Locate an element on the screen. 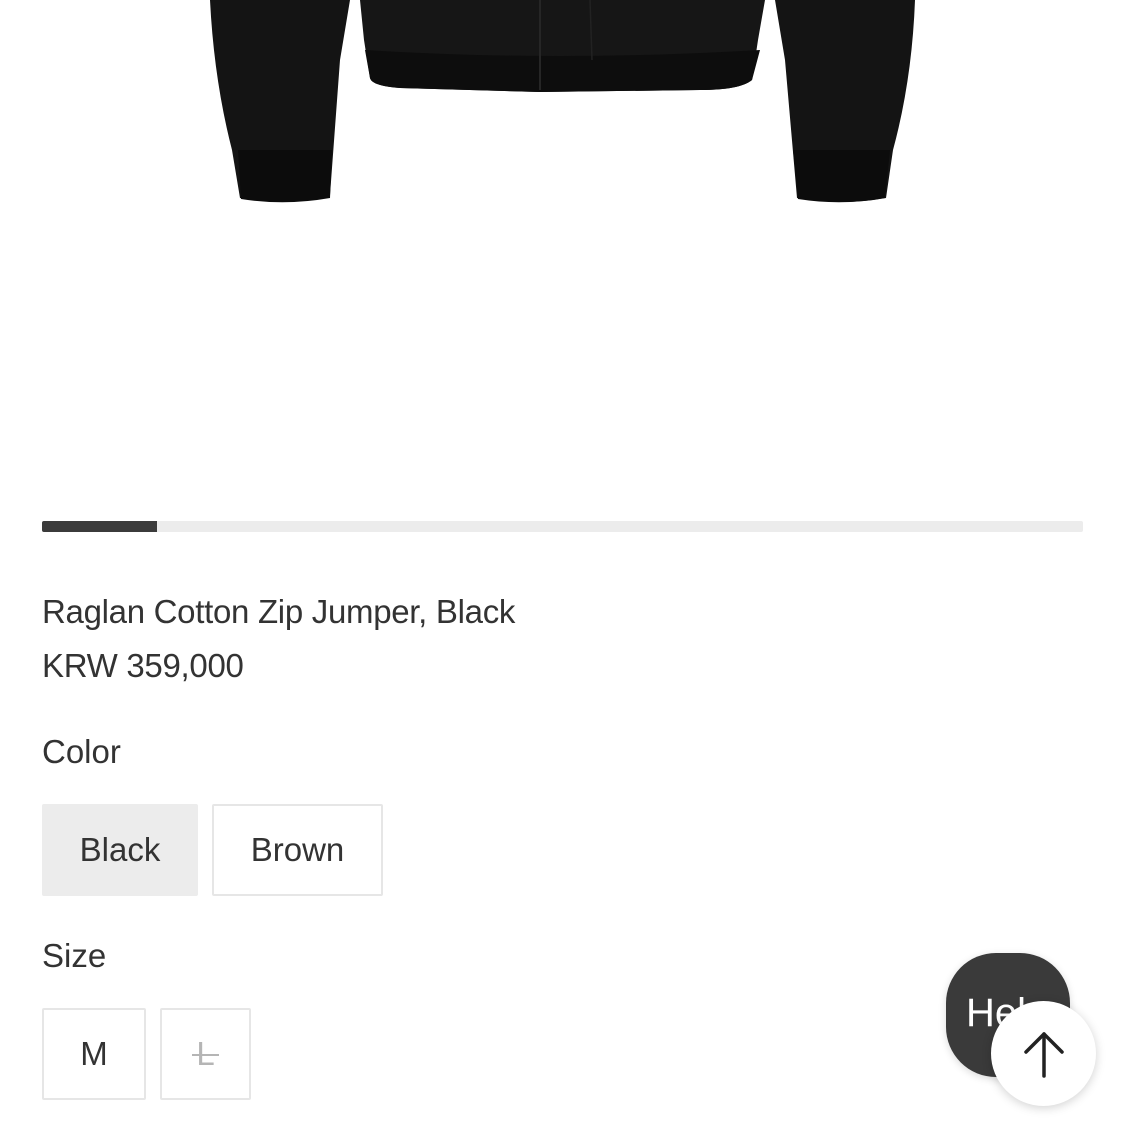  color-option-label: Black is located at coordinates (120, 849).